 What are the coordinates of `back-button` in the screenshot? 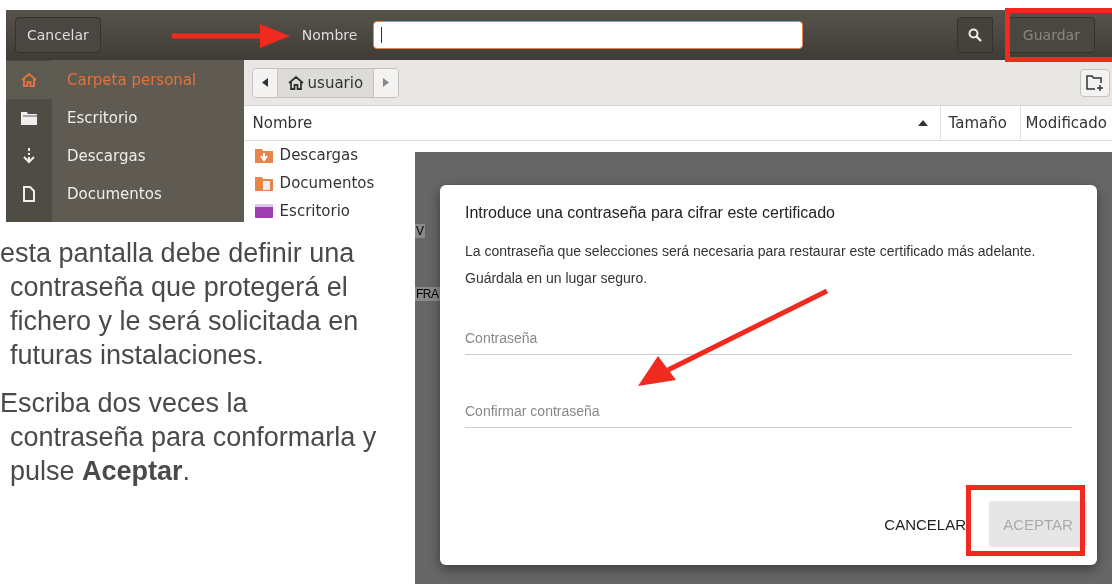 It's located at (264, 82).